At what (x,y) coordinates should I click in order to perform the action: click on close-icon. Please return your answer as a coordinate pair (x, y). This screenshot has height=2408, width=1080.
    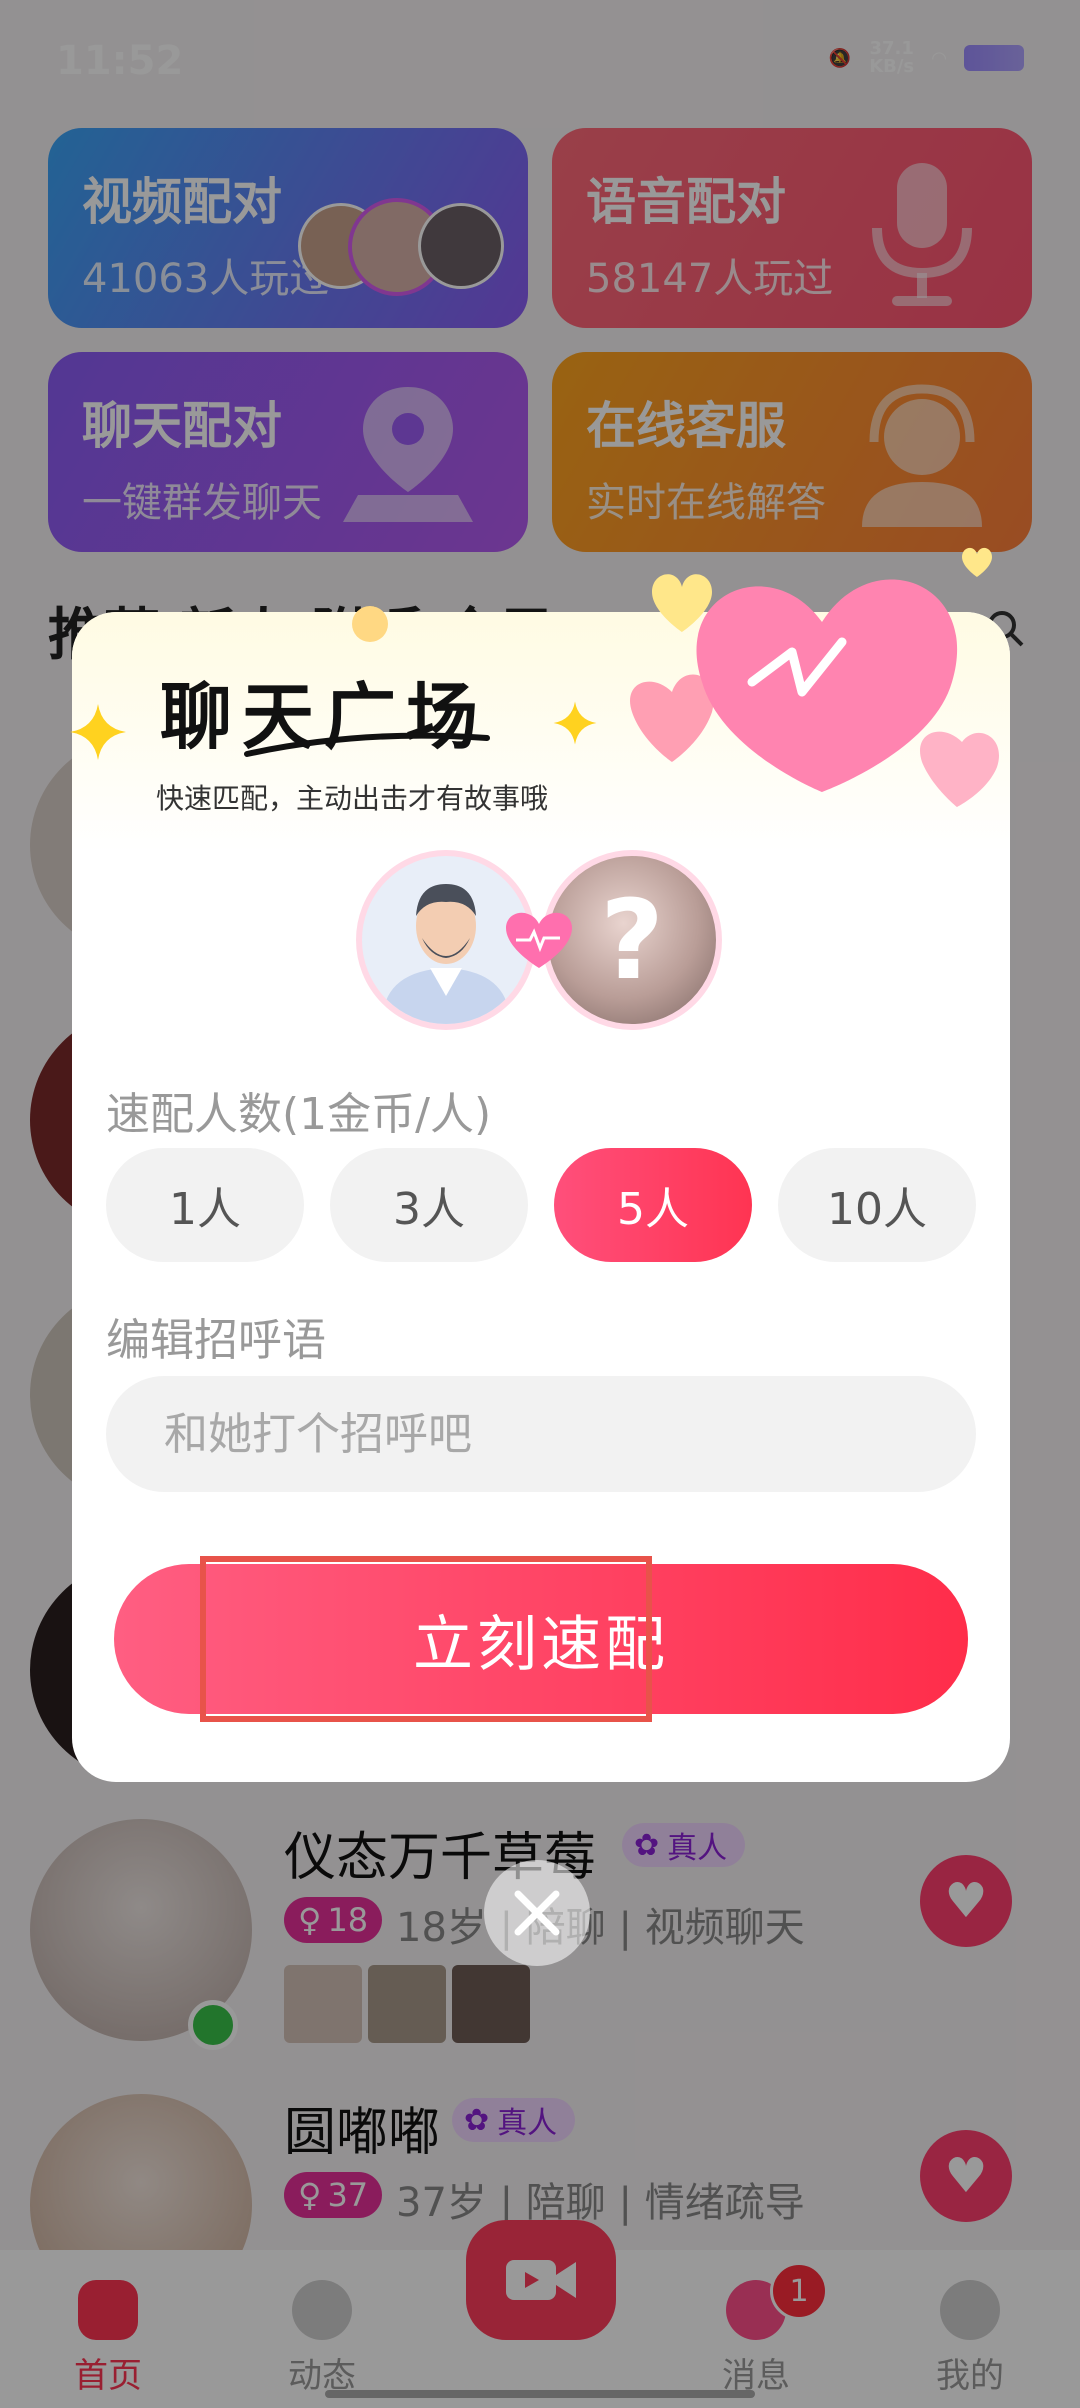
    Looking at the image, I should click on (537, 1913).